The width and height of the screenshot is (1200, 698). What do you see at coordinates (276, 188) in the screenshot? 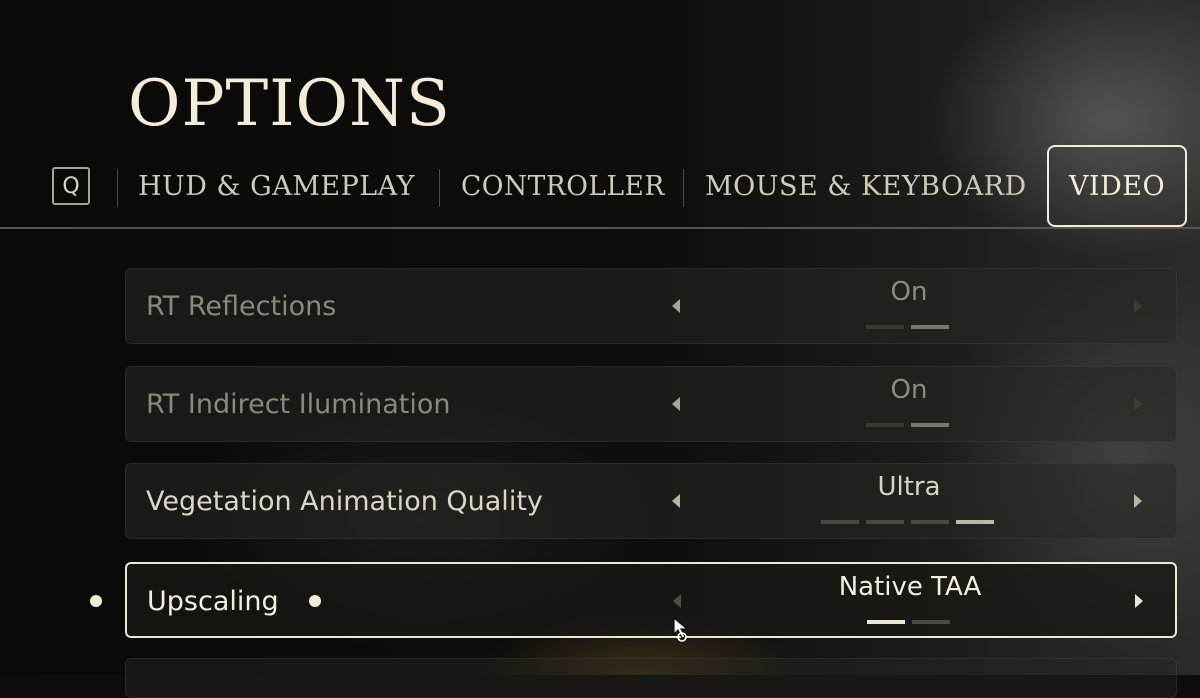
I see `tab-hud-gameplay: HUD & GAMEPLAY` at bounding box center [276, 188].